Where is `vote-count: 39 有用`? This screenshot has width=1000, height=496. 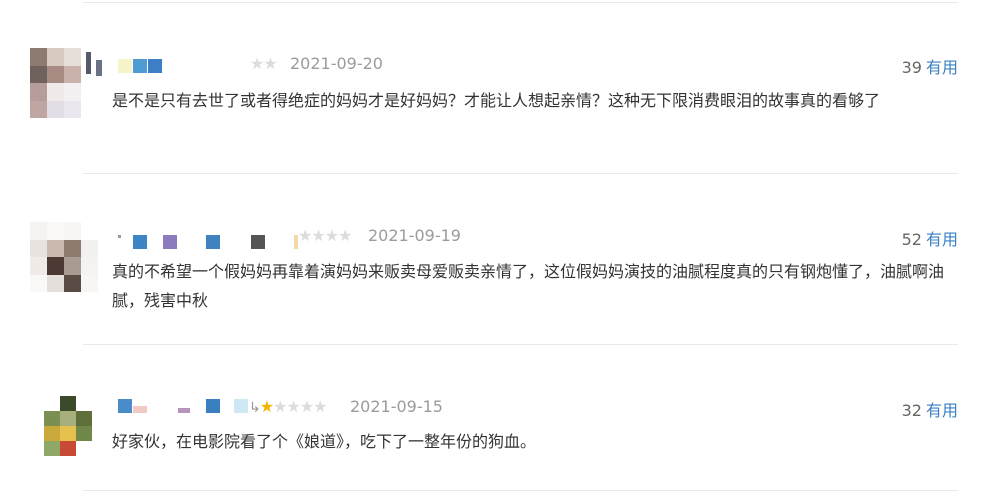 vote-count: 39 有用 is located at coordinates (930, 66).